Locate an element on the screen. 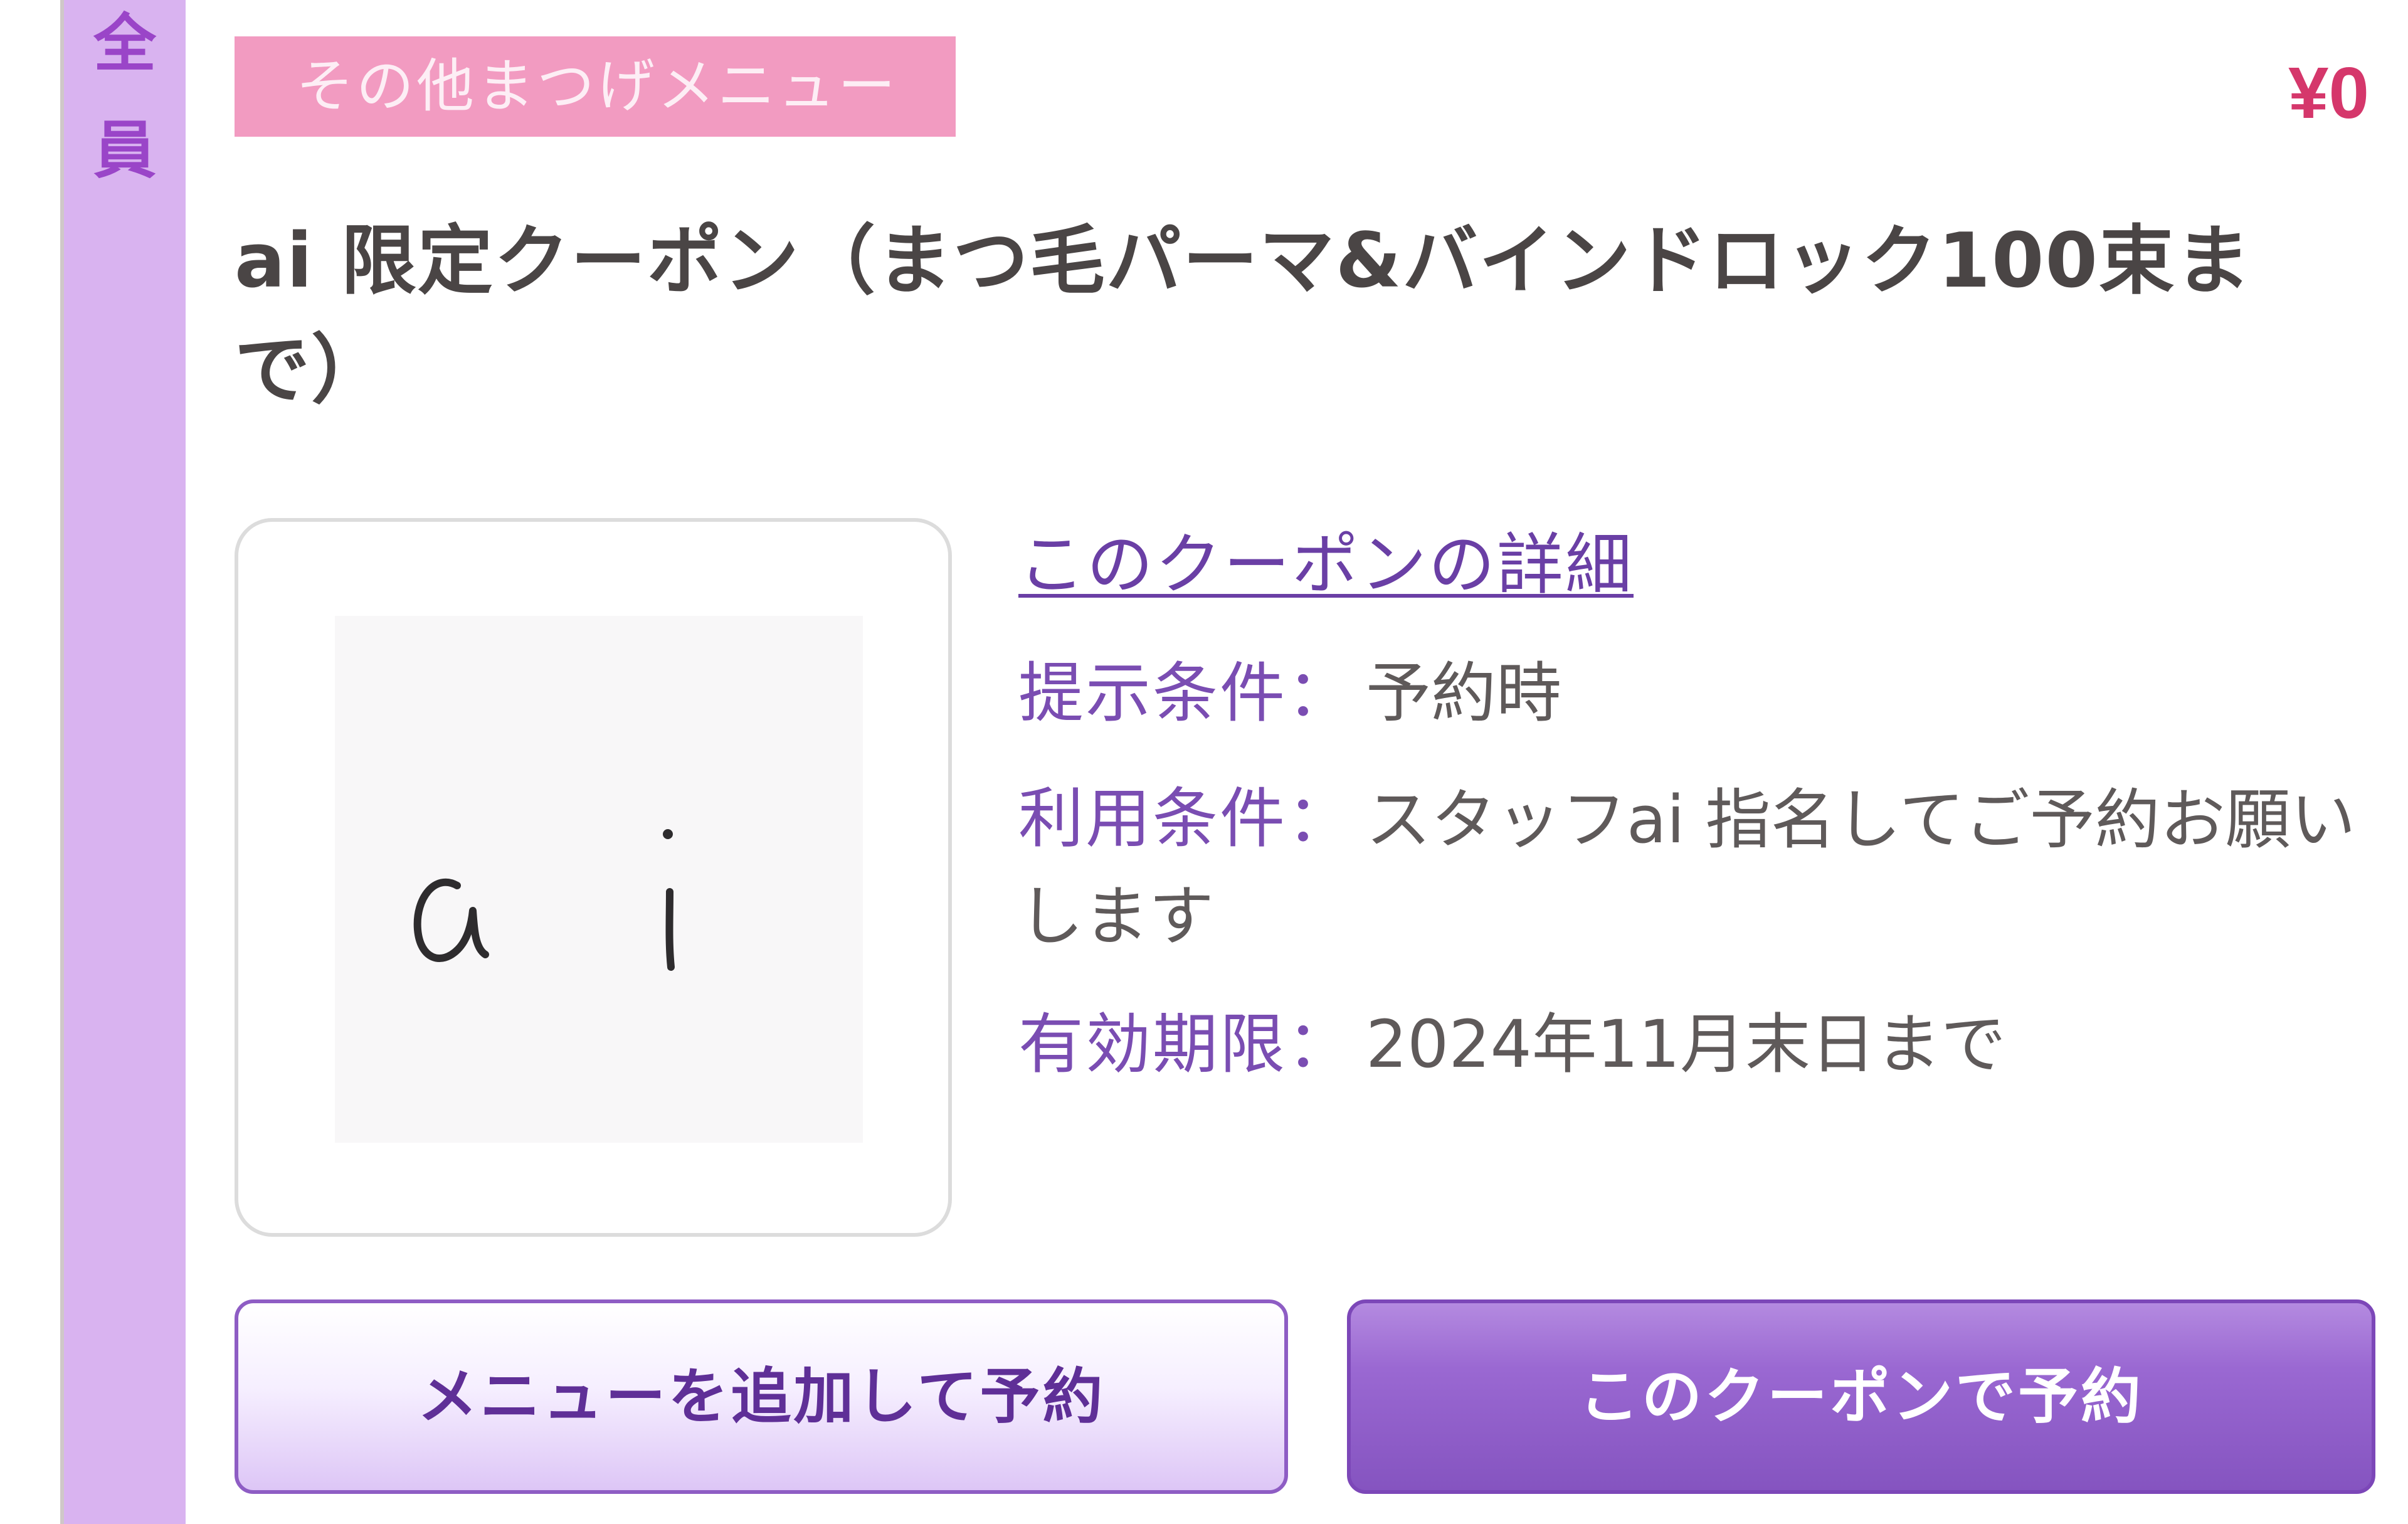 The height and width of the screenshot is (1524, 2408). book-with-coupon-button: このクーポンで予約 is located at coordinates (1861, 1397).